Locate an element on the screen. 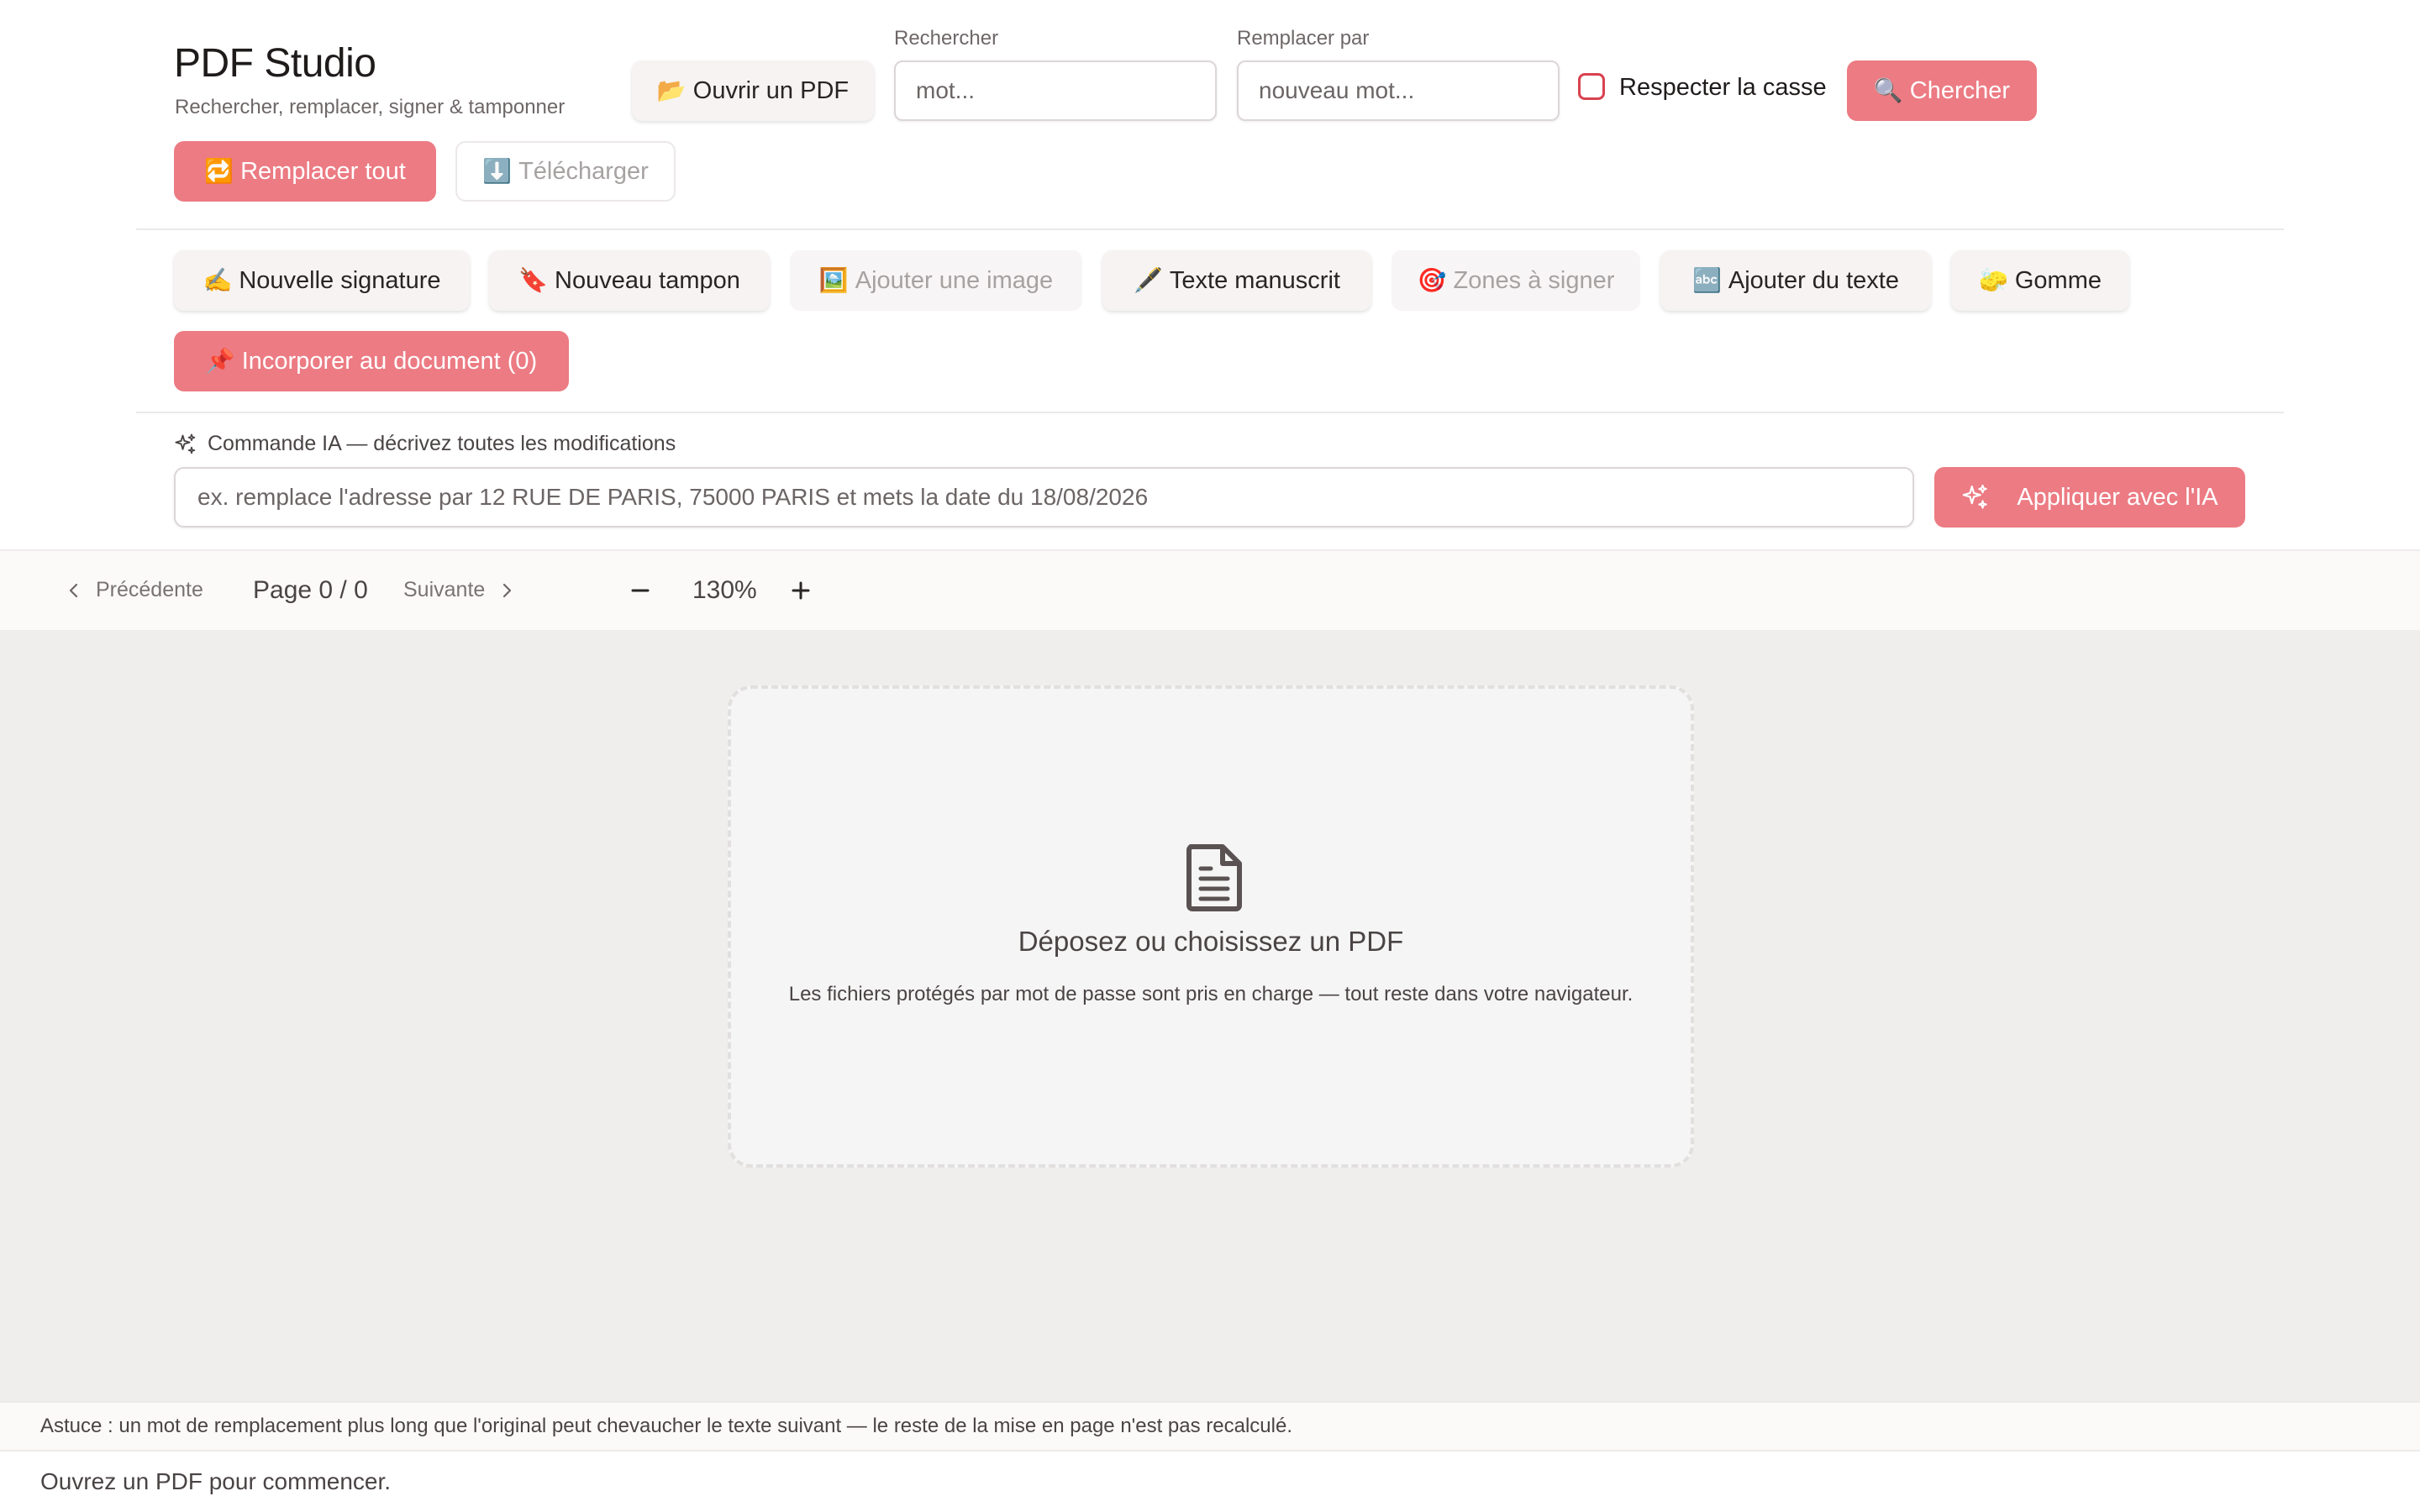 This screenshot has height=1512, width=2420. chevron-left-icon is located at coordinates (73, 590).